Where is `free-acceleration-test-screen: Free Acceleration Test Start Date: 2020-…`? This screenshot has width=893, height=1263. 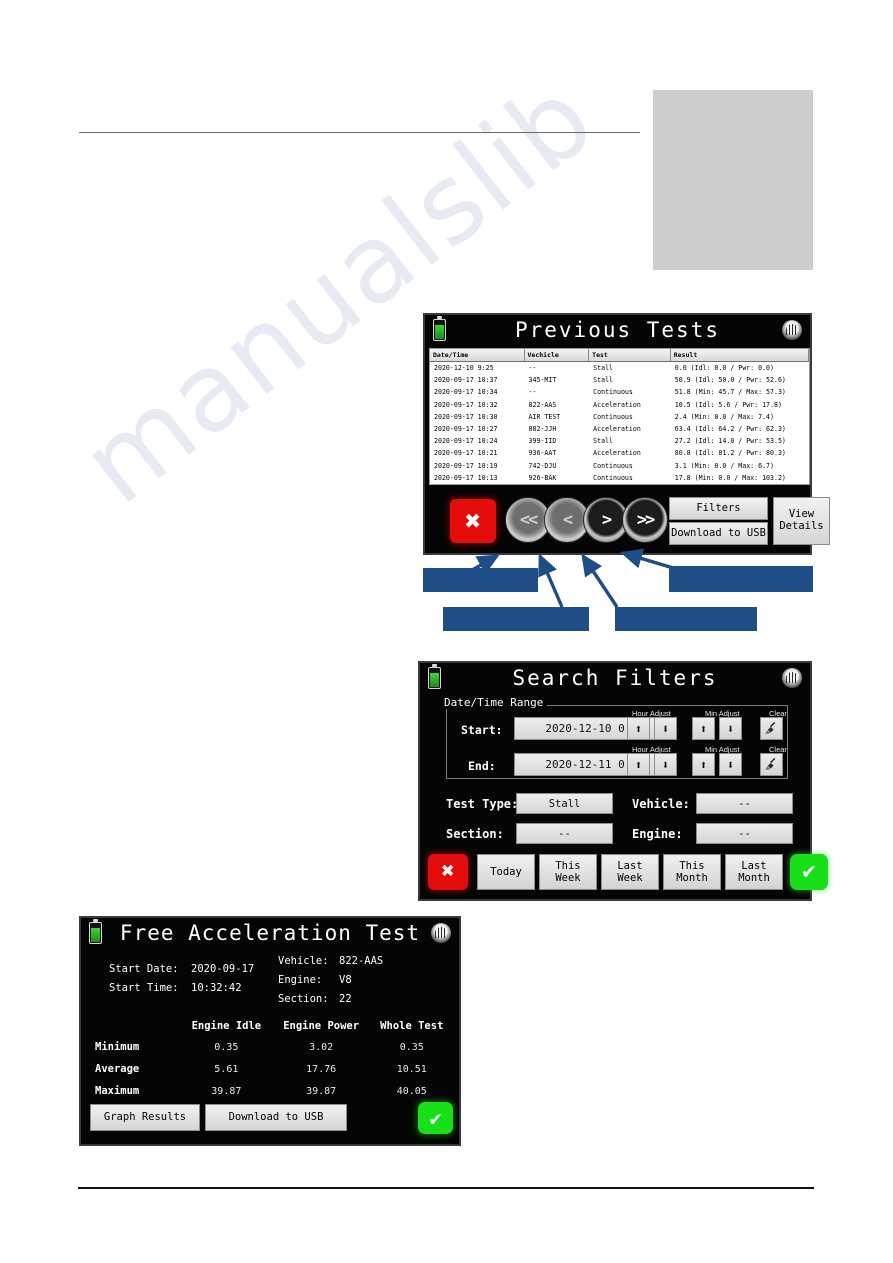 free-acceleration-test-screen: Free Acceleration Test Start Date: 2020-… is located at coordinates (270, 1031).